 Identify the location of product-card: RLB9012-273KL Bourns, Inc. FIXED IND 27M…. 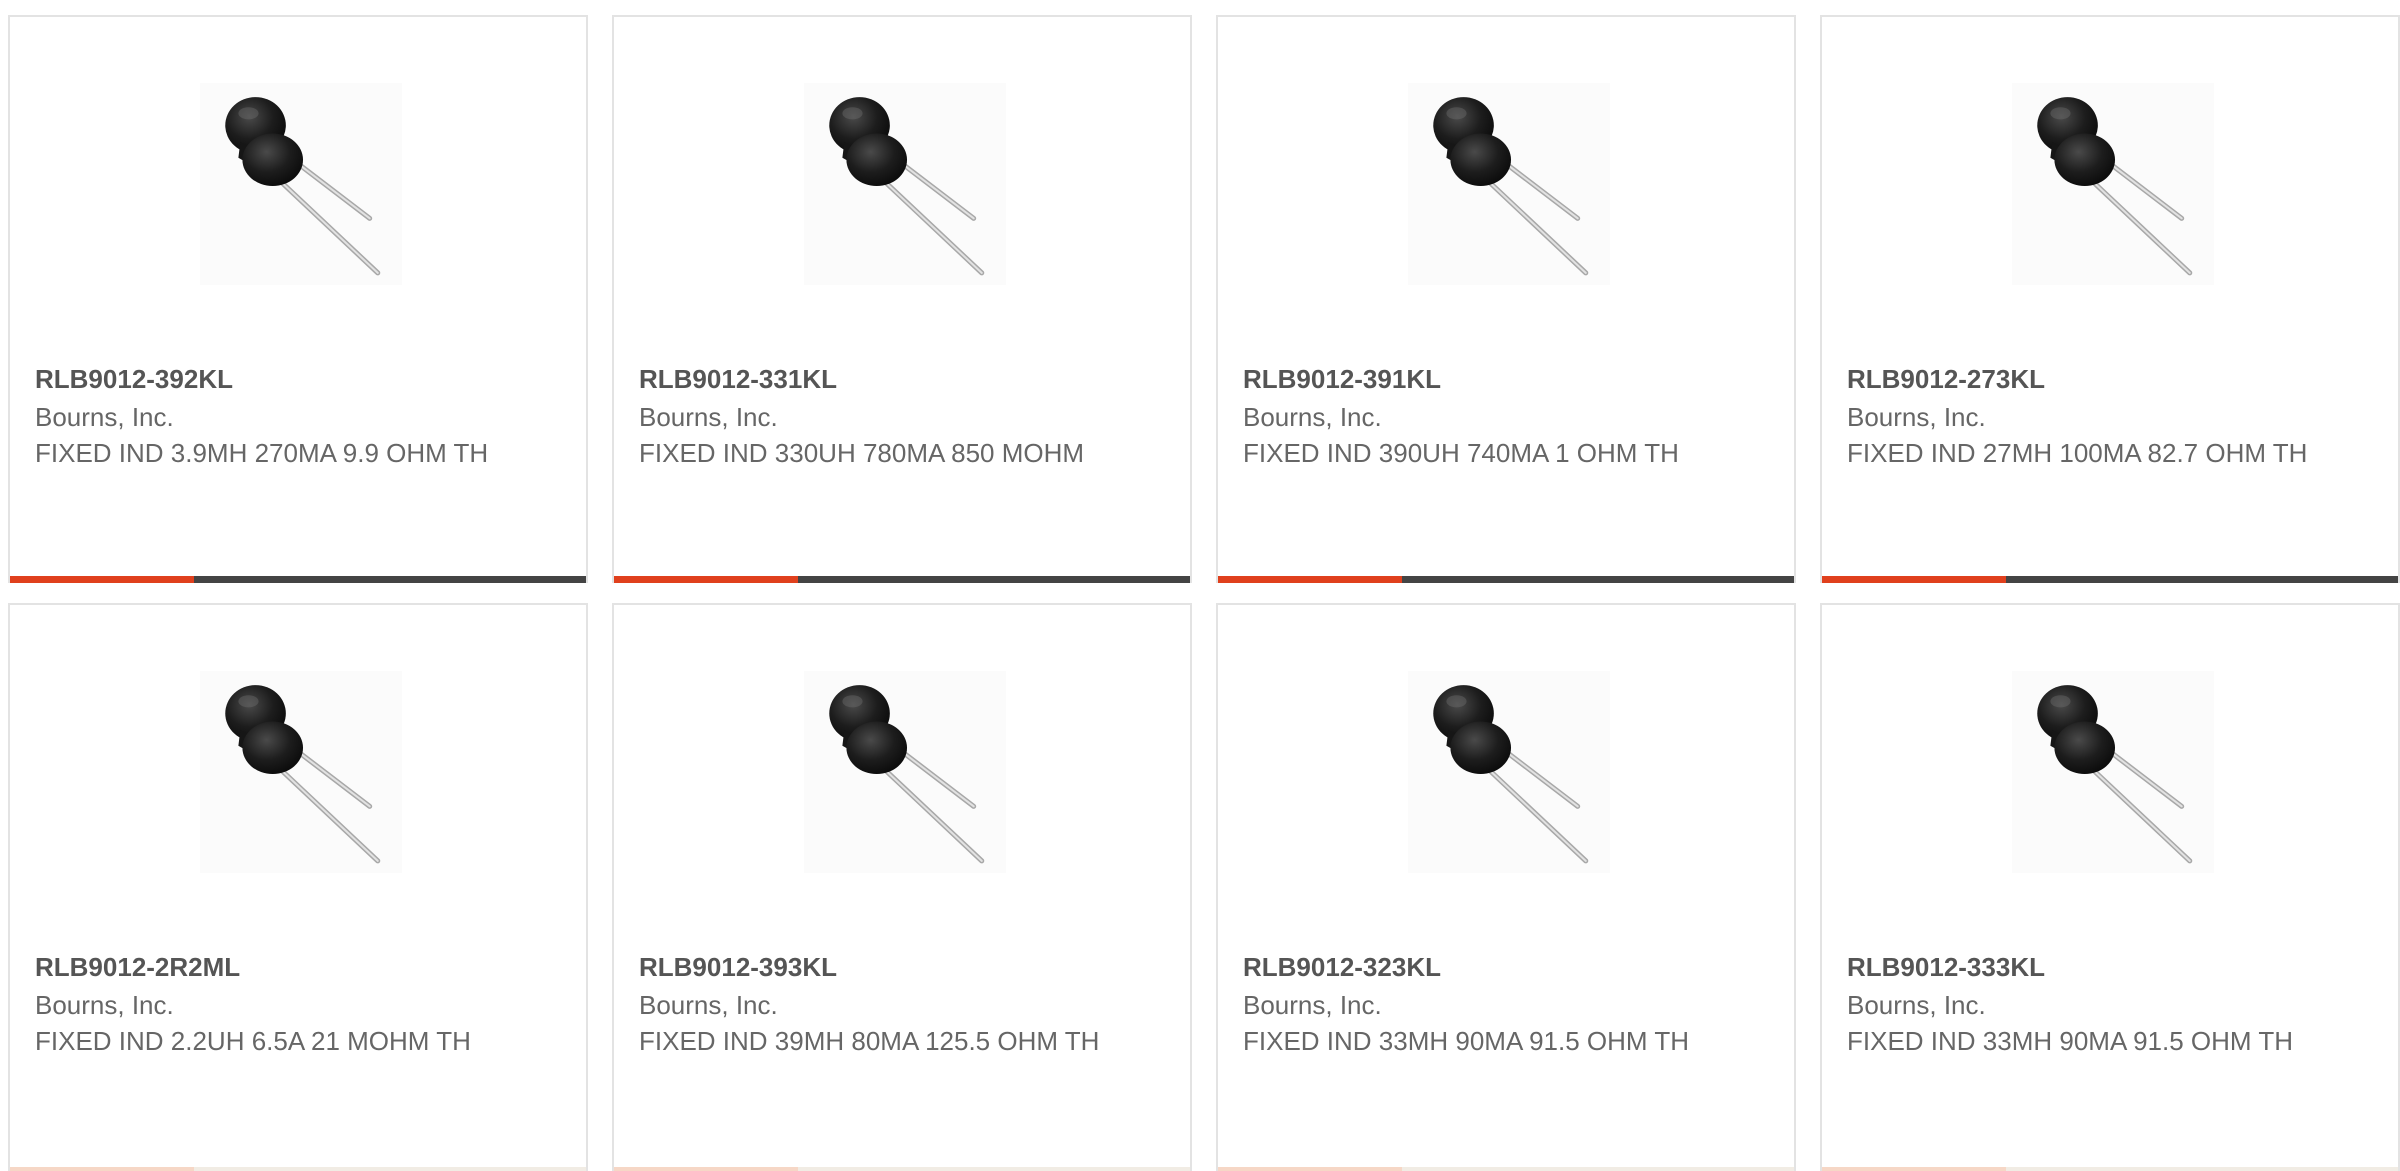
(2110, 299).